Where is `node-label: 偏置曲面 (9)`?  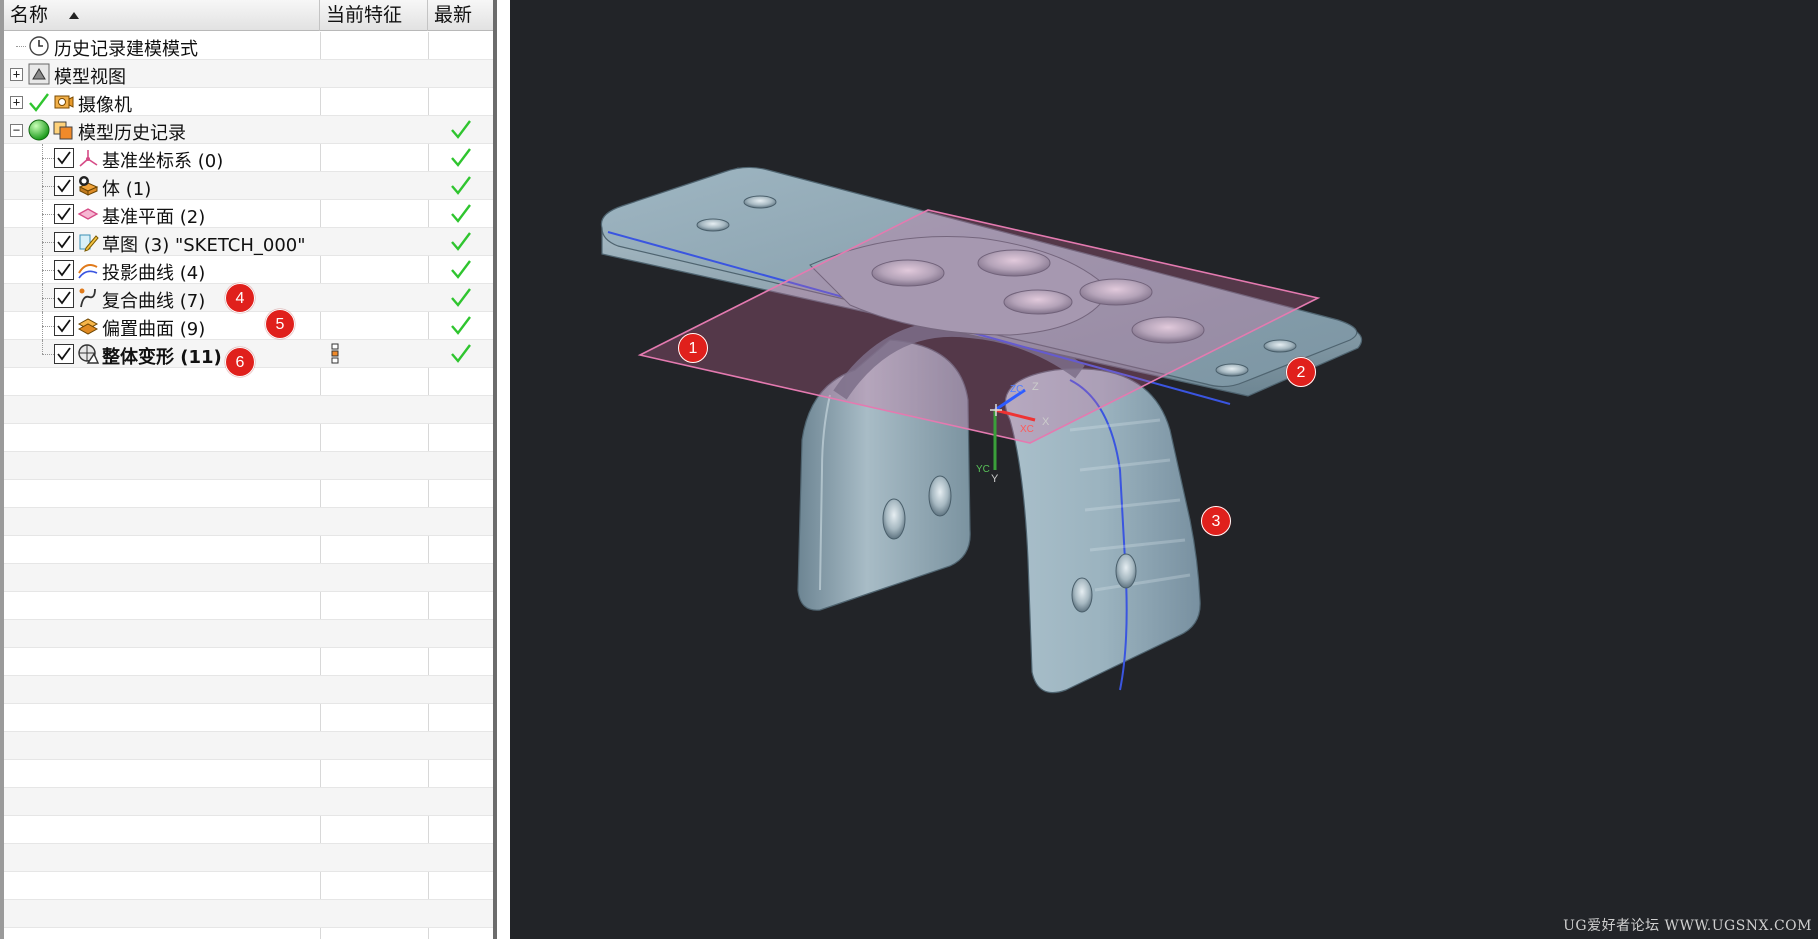 node-label: 偏置曲面 (9) is located at coordinates (154, 329).